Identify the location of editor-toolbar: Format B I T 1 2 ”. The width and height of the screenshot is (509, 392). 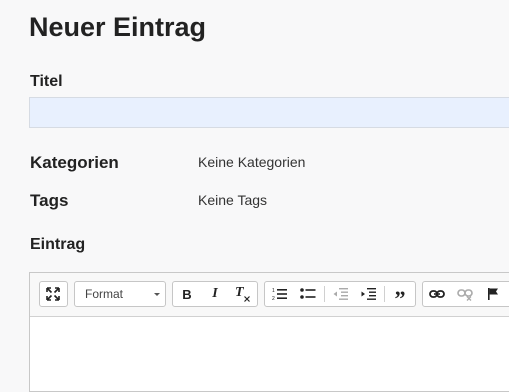
(269, 295).